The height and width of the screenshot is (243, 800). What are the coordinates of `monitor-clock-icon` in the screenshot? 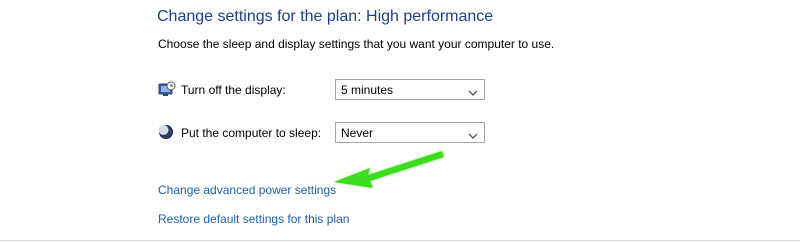 It's located at (167, 89).